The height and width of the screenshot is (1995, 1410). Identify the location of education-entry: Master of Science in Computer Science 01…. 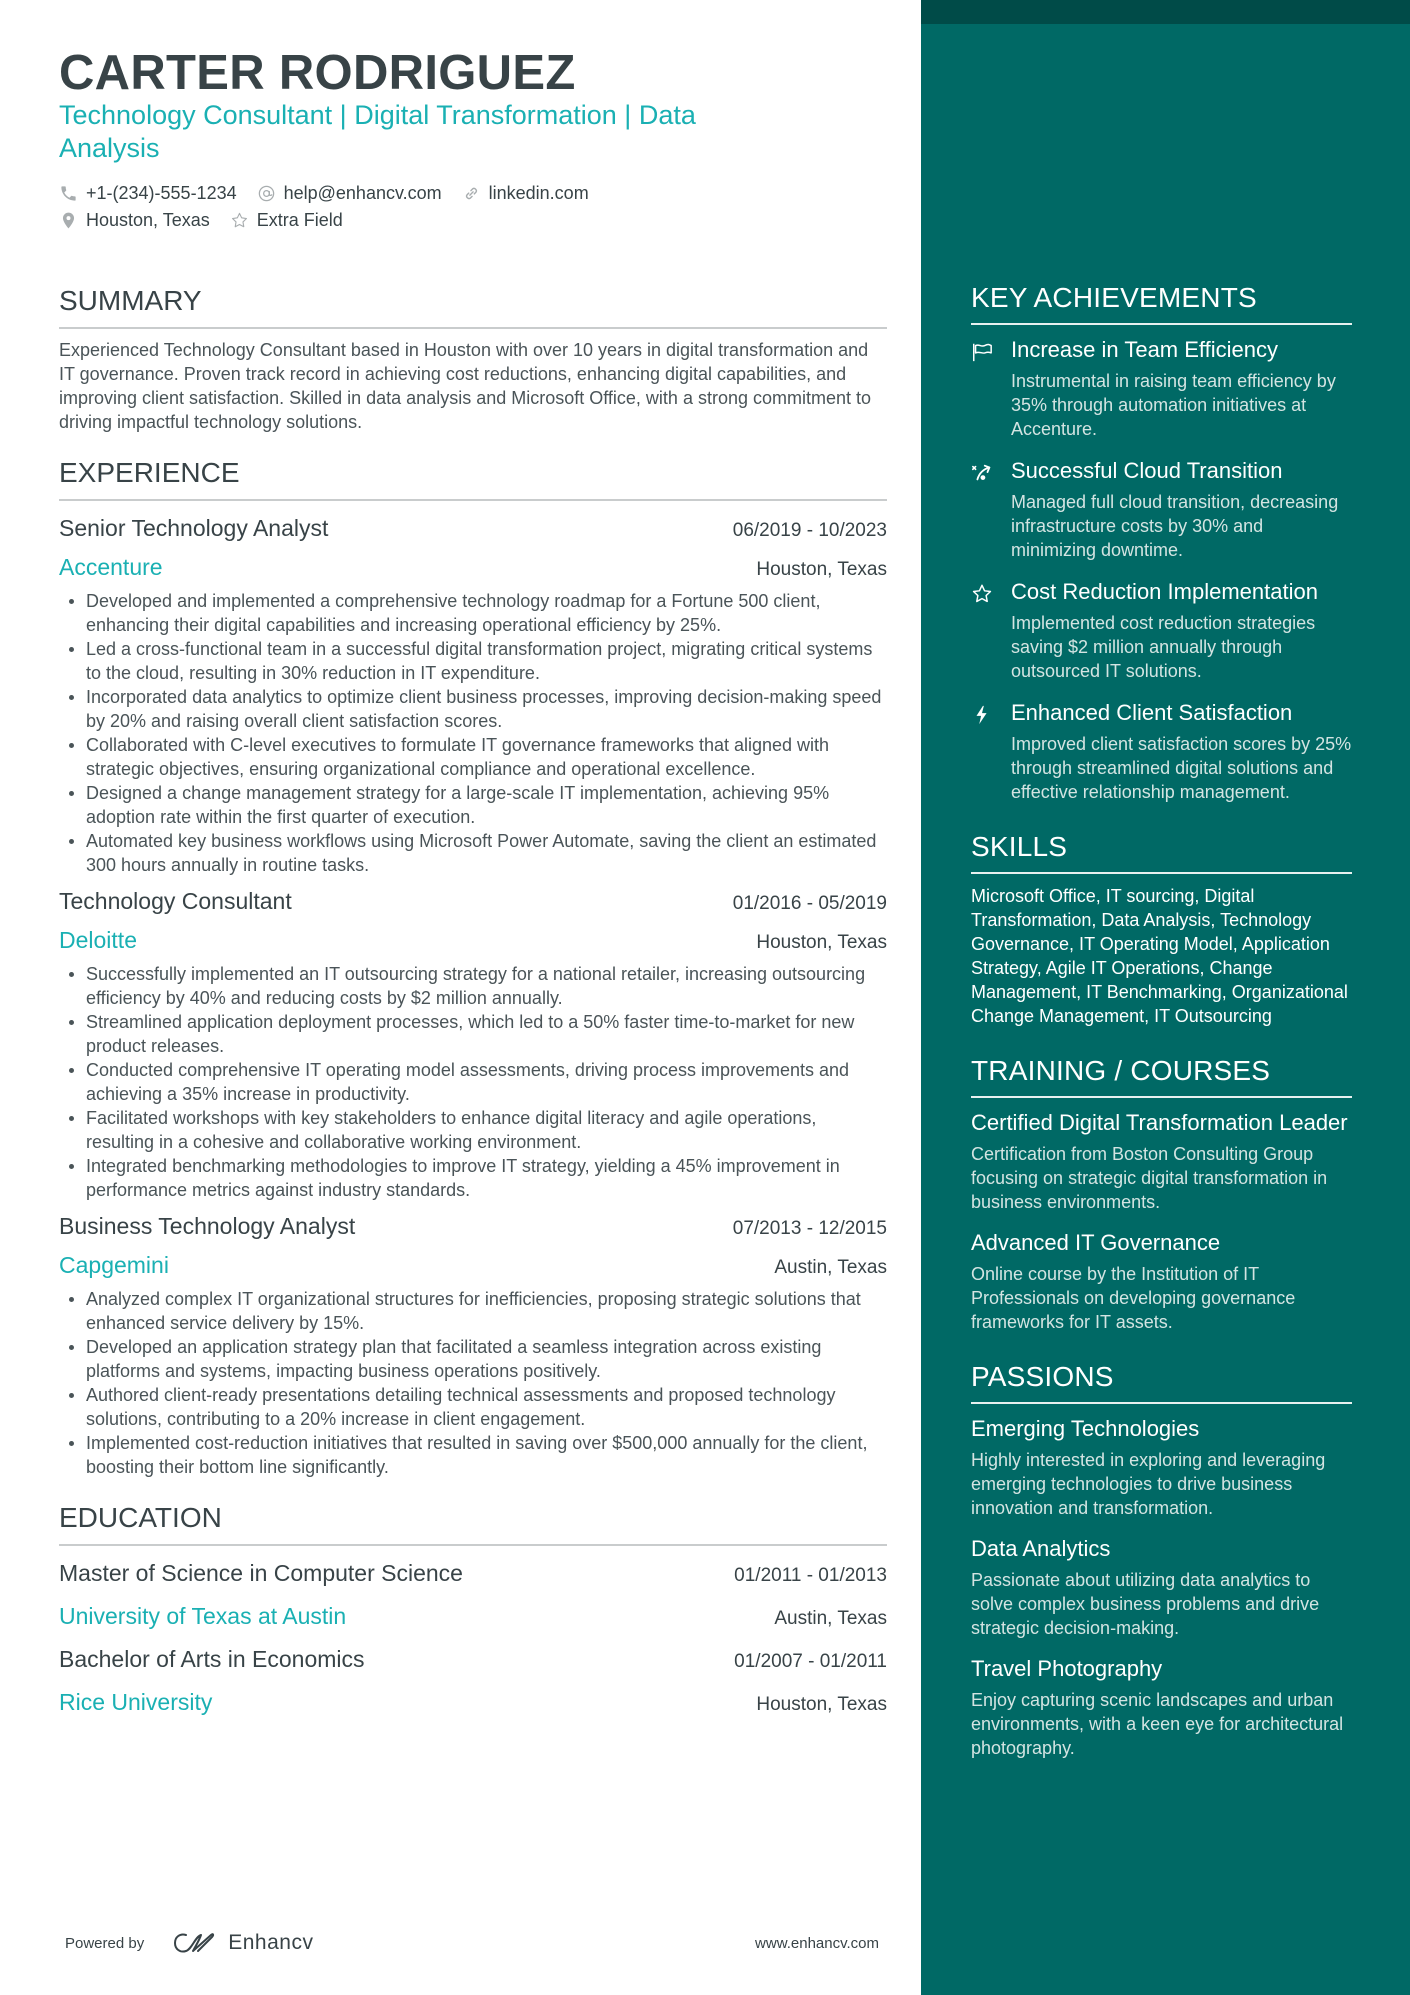
(473, 1596).